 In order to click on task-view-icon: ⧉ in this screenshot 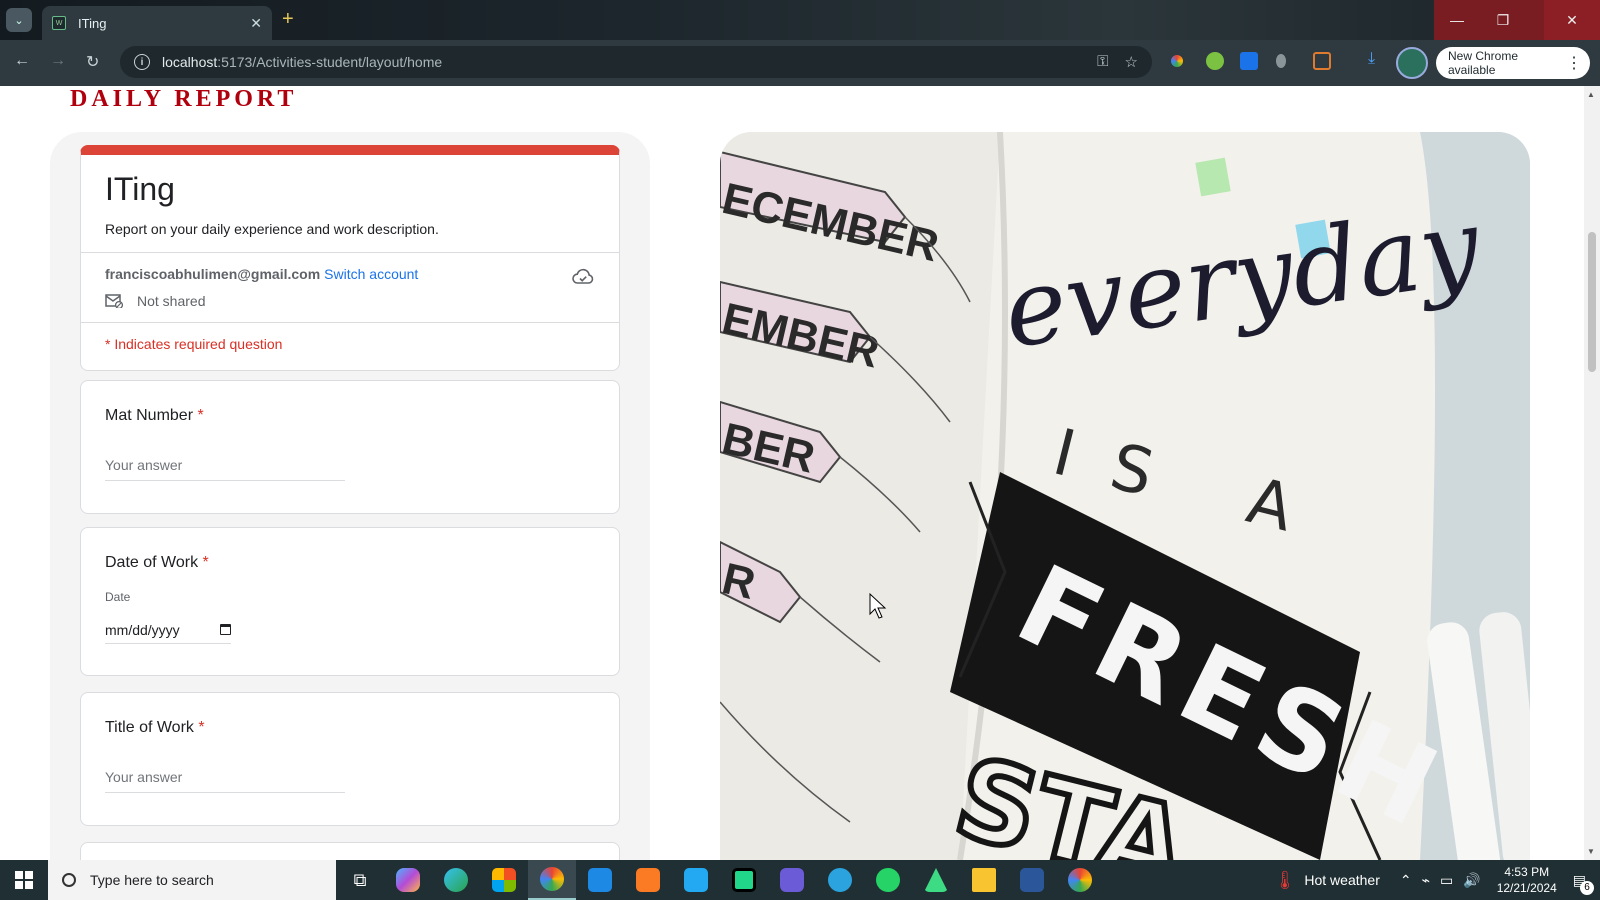, I will do `click(360, 880)`.